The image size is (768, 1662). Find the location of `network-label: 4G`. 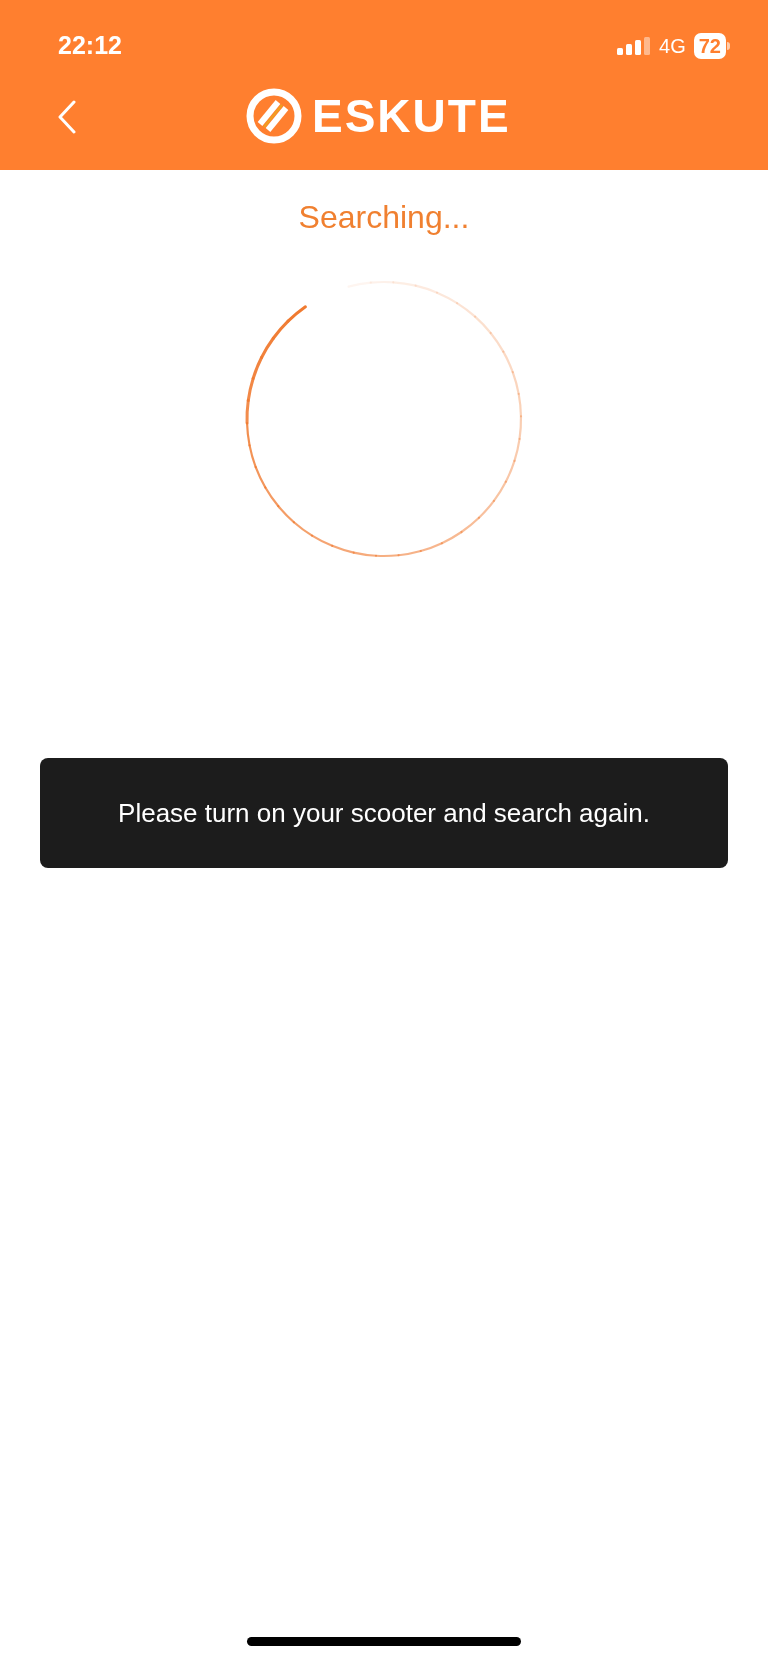

network-label: 4G is located at coordinates (672, 46).